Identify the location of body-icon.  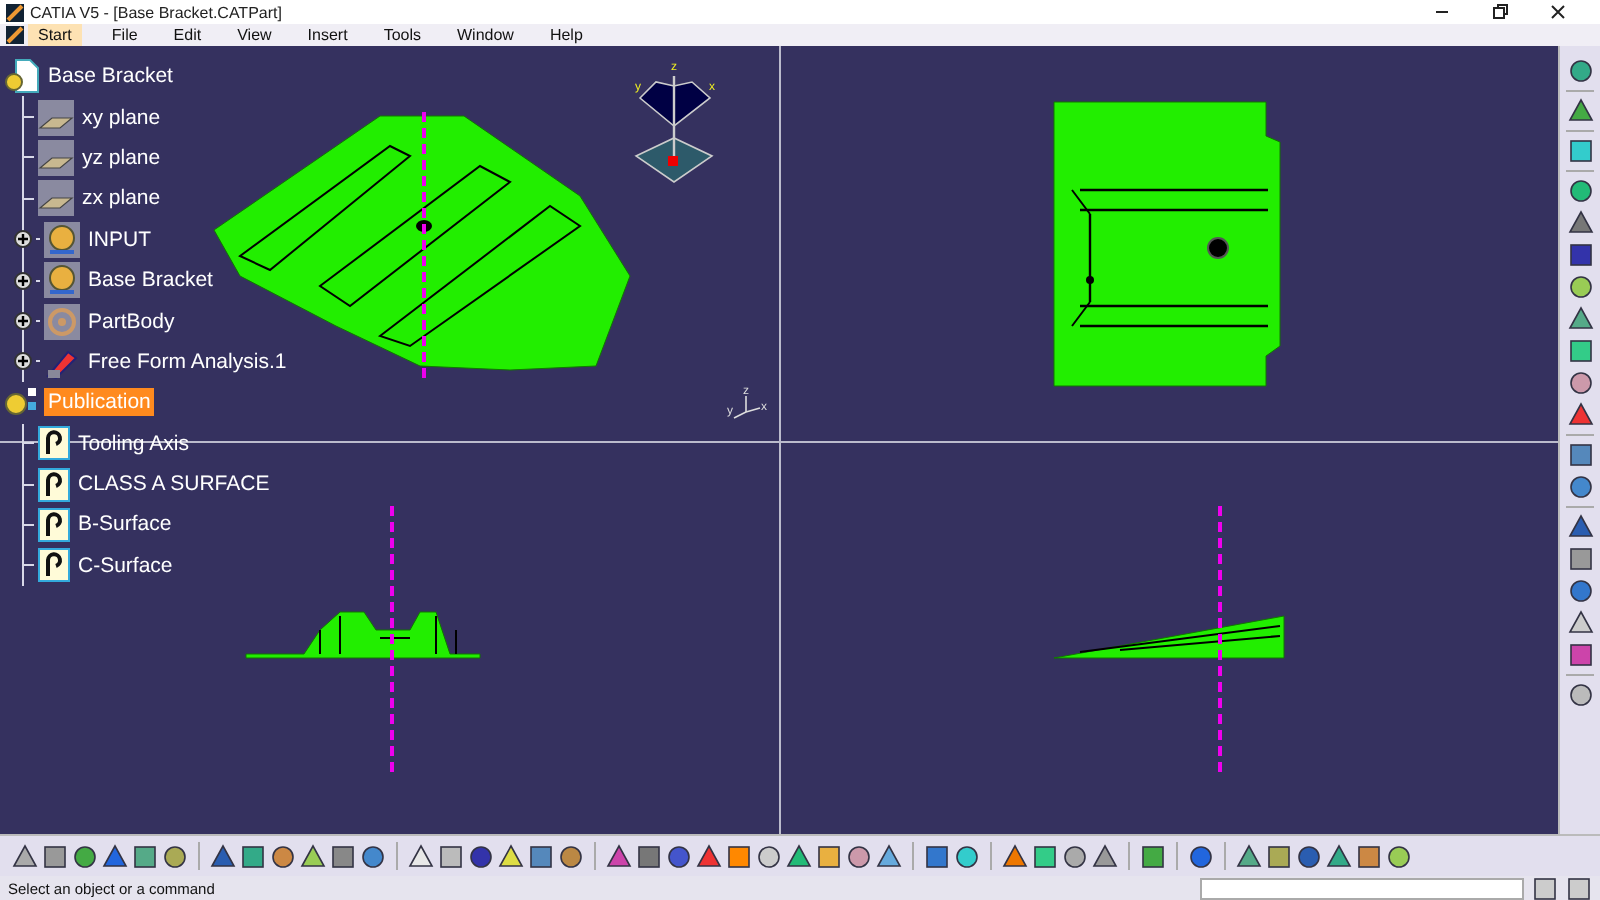
(62, 321).